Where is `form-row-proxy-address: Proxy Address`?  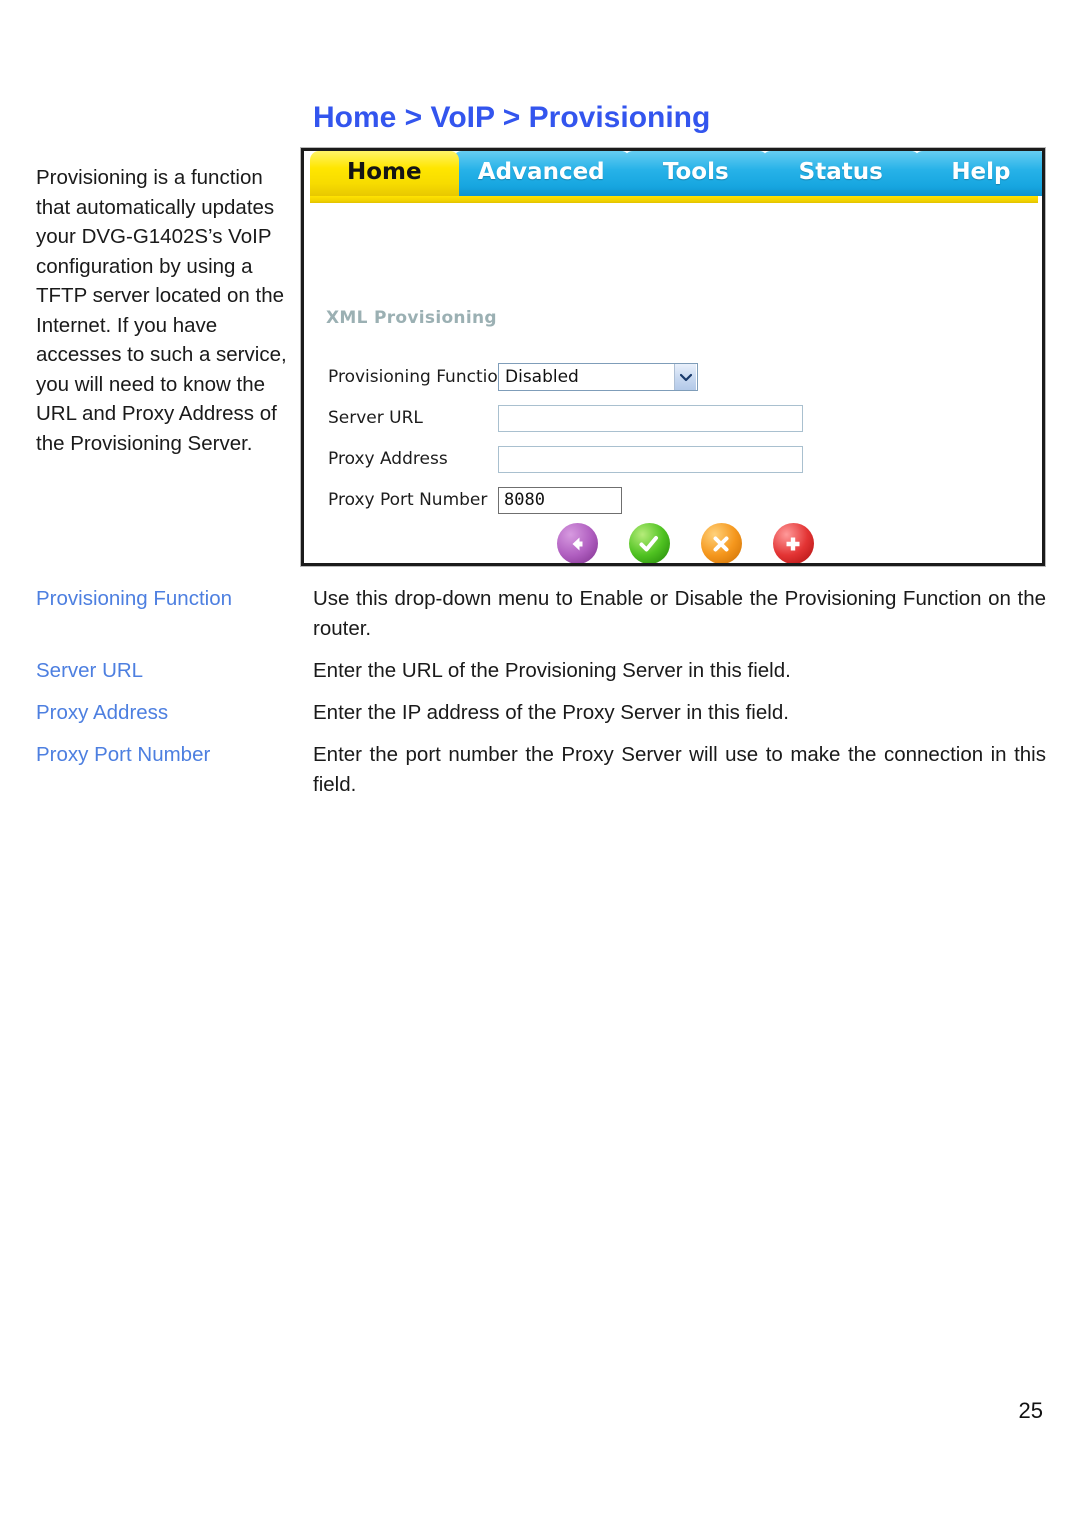
form-row-proxy-address: Proxy Address is located at coordinates (565, 459).